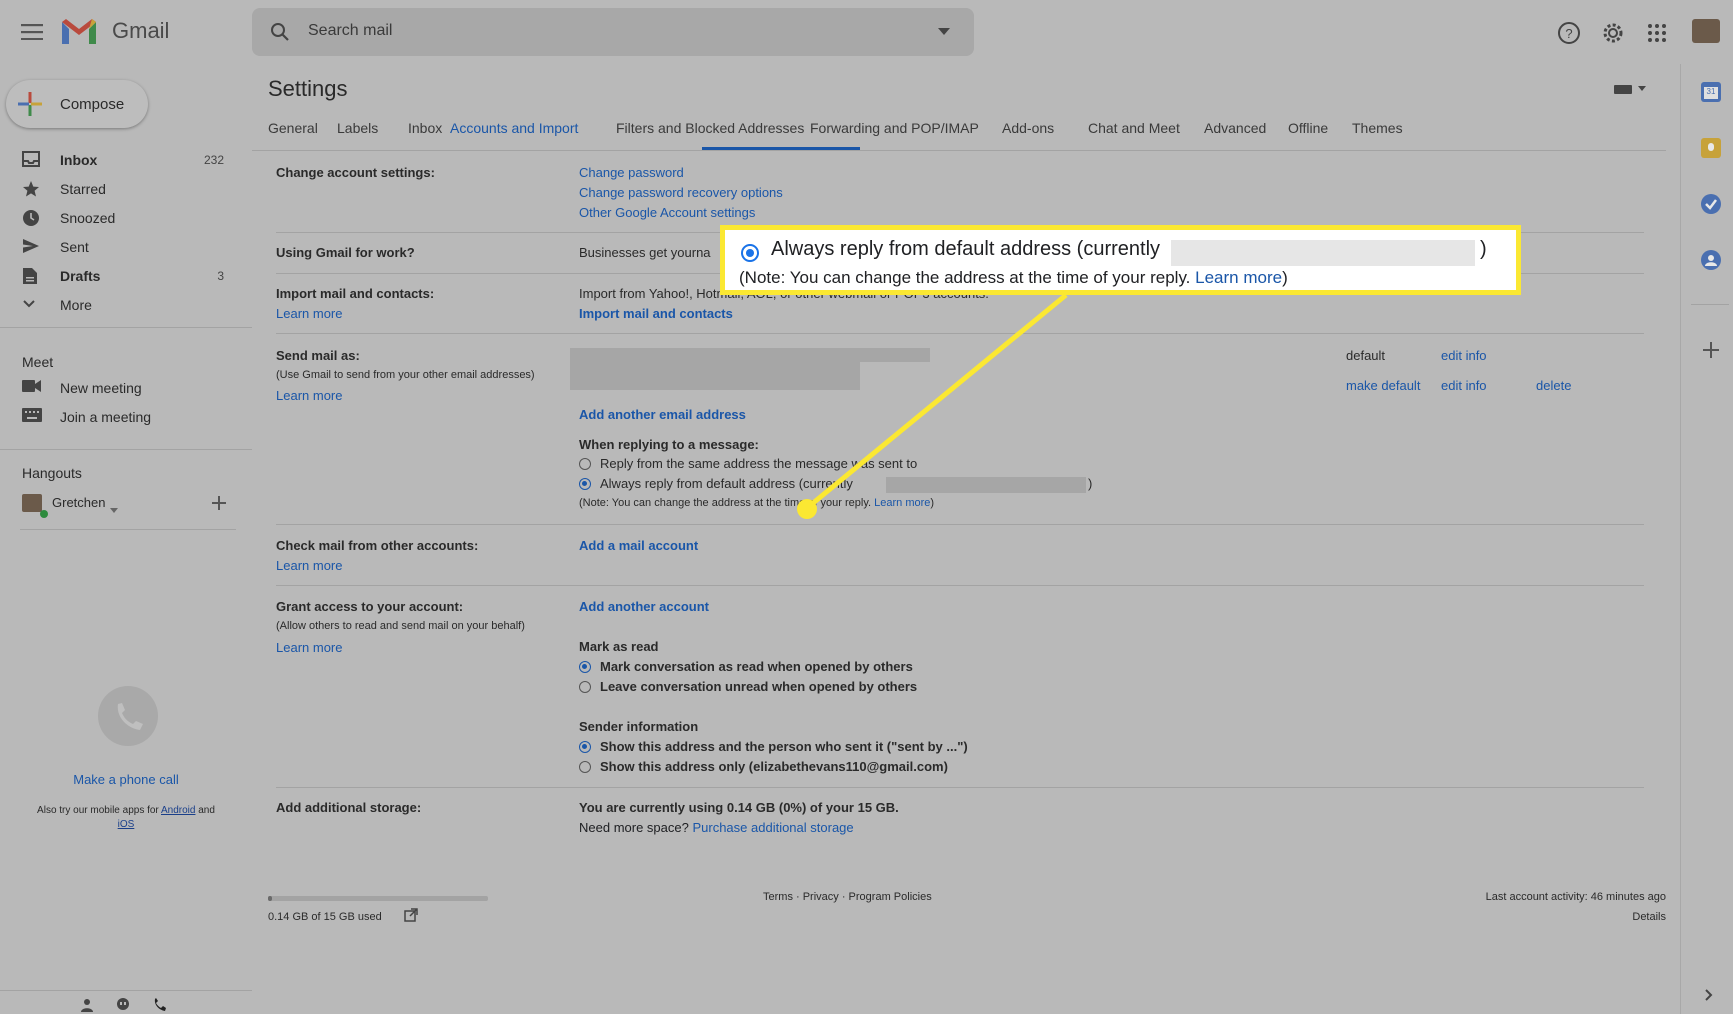  What do you see at coordinates (1711, 148) in the screenshot?
I see `keep-icon` at bounding box center [1711, 148].